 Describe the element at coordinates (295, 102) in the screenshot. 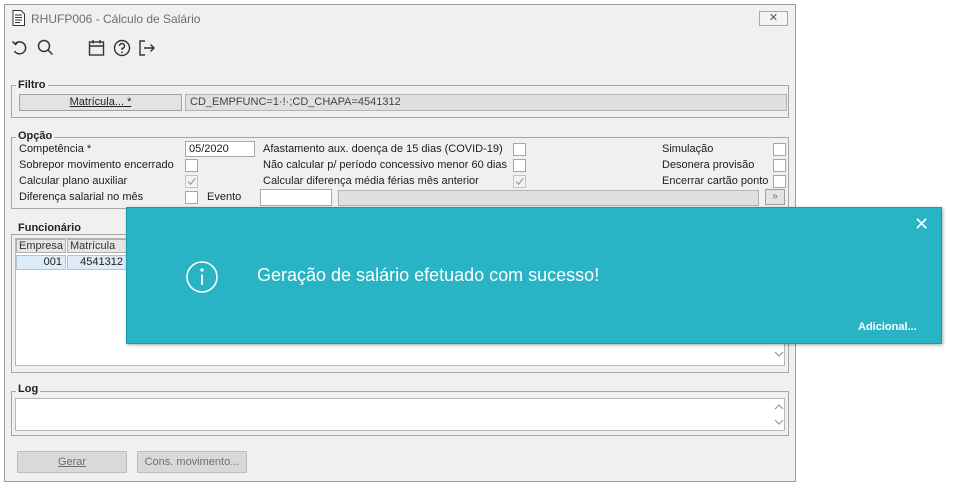

I see `filter-expression-value: CD_EMPFUNC=1·!·;CD_CHAPA=4541312` at that location.